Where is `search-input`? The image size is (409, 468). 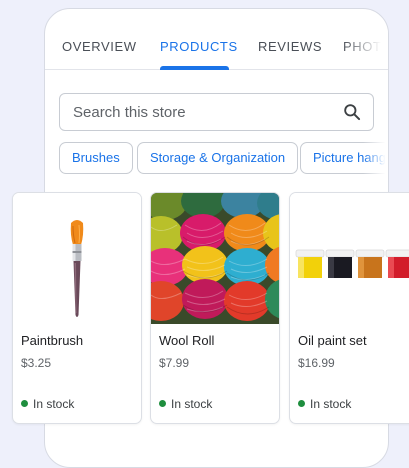 search-input is located at coordinates (201, 112).